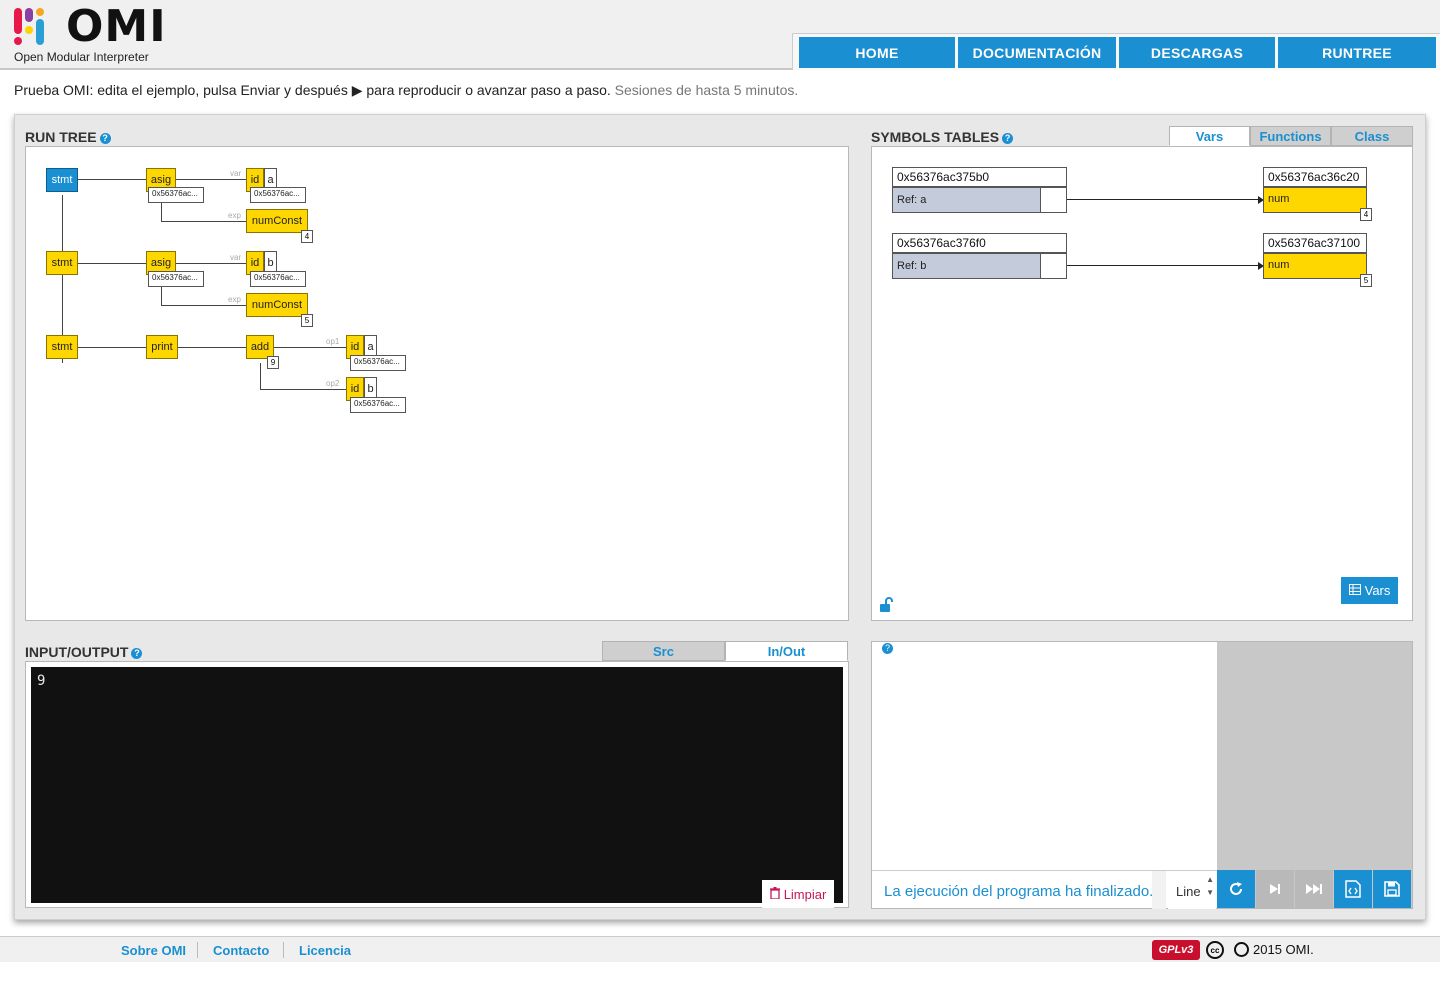 This screenshot has height=1000, width=1440. What do you see at coordinates (162, 347) in the screenshot?
I see `tree-node-print: print` at bounding box center [162, 347].